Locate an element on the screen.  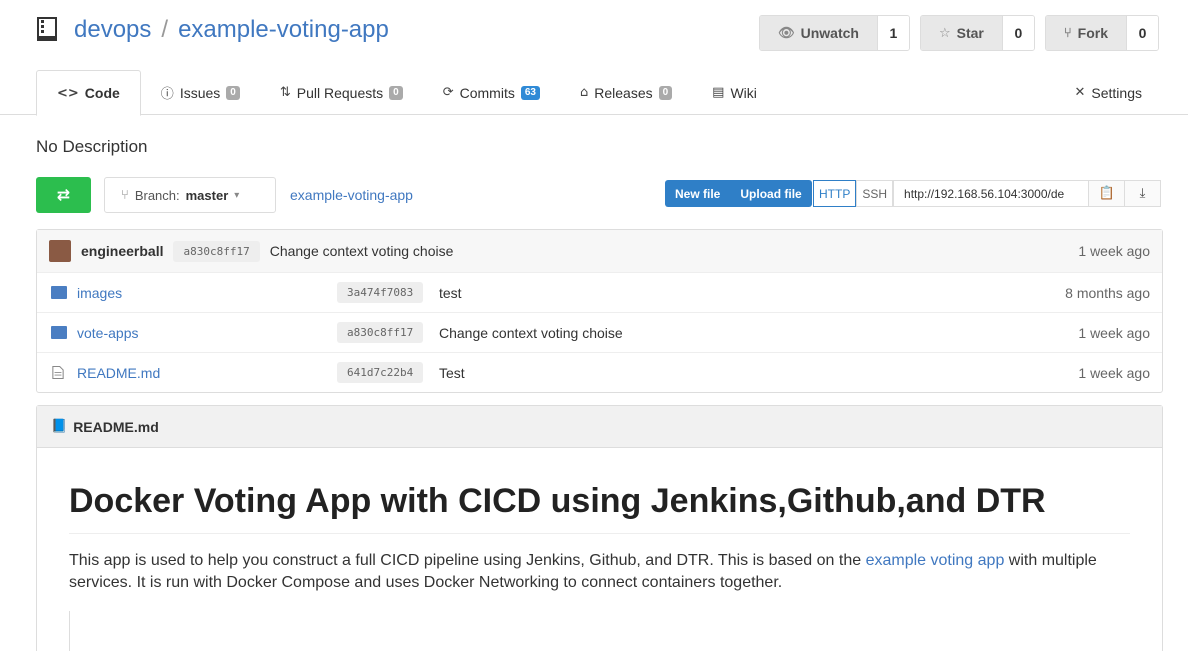
commits-count-badge: 63 is located at coordinates (530, 92).